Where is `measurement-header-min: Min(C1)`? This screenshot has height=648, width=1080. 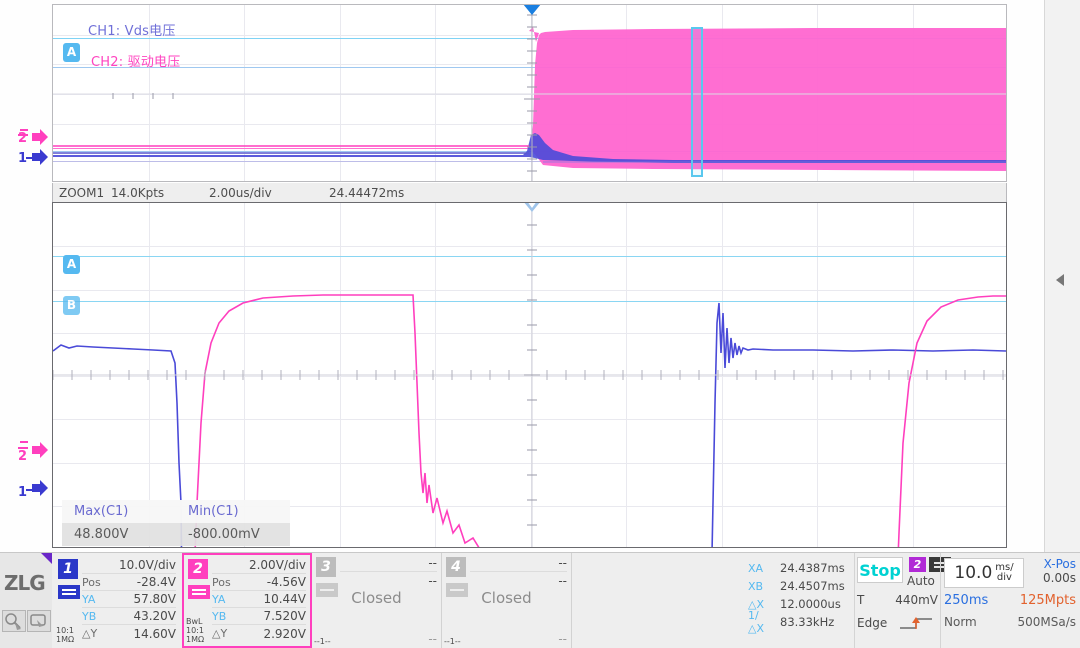
measurement-header-min: Min(C1) is located at coordinates (213, 511).